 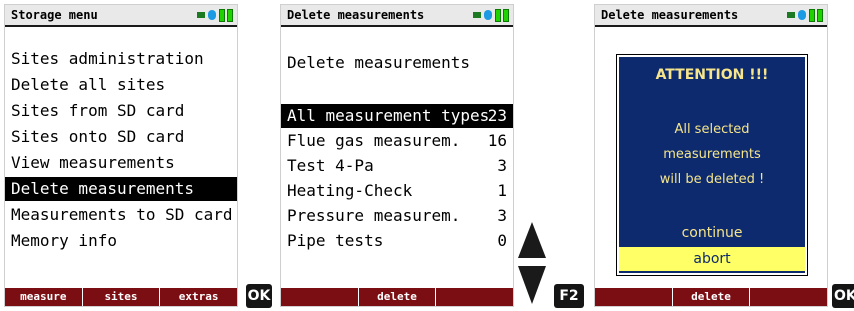 I want to click on title-bar: Storage menu, so click(x=121, y=16).